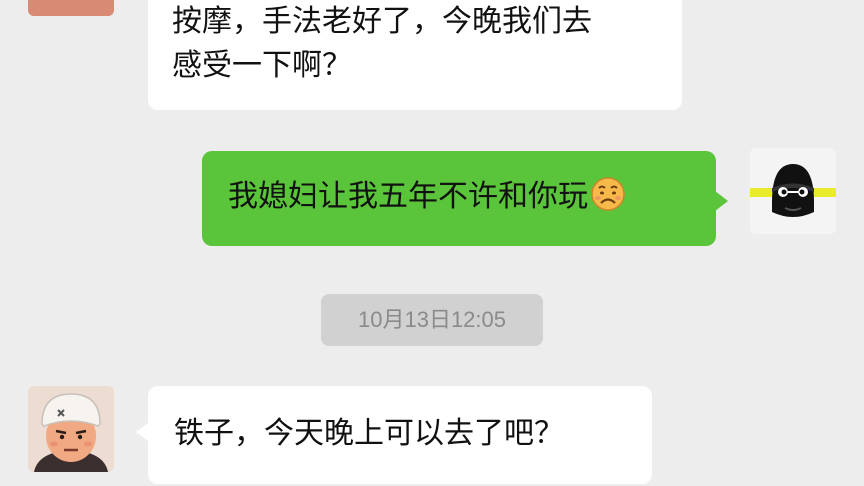 This screenshot has width=864, height=486. What do you see at coordinates (608, 194) in the screenshot?
I see `frowning-face-emoji-icon` at bounding box center [608, 194].